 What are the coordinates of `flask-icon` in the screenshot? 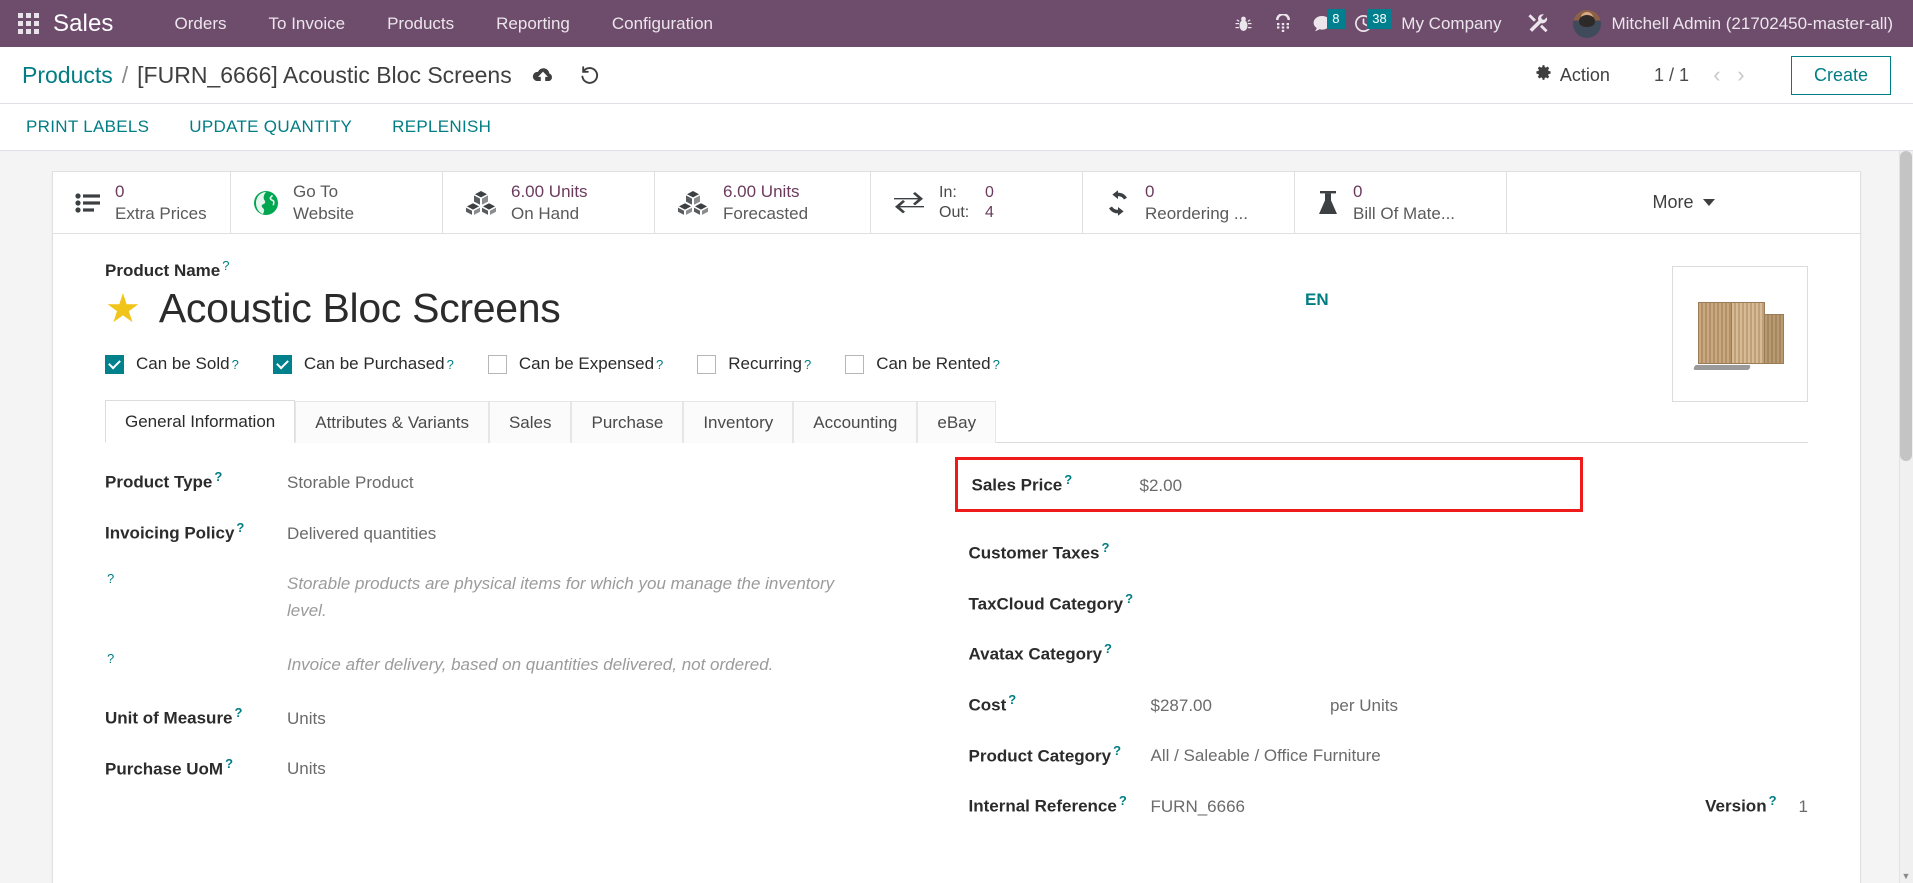 It's located at (1328, 203).